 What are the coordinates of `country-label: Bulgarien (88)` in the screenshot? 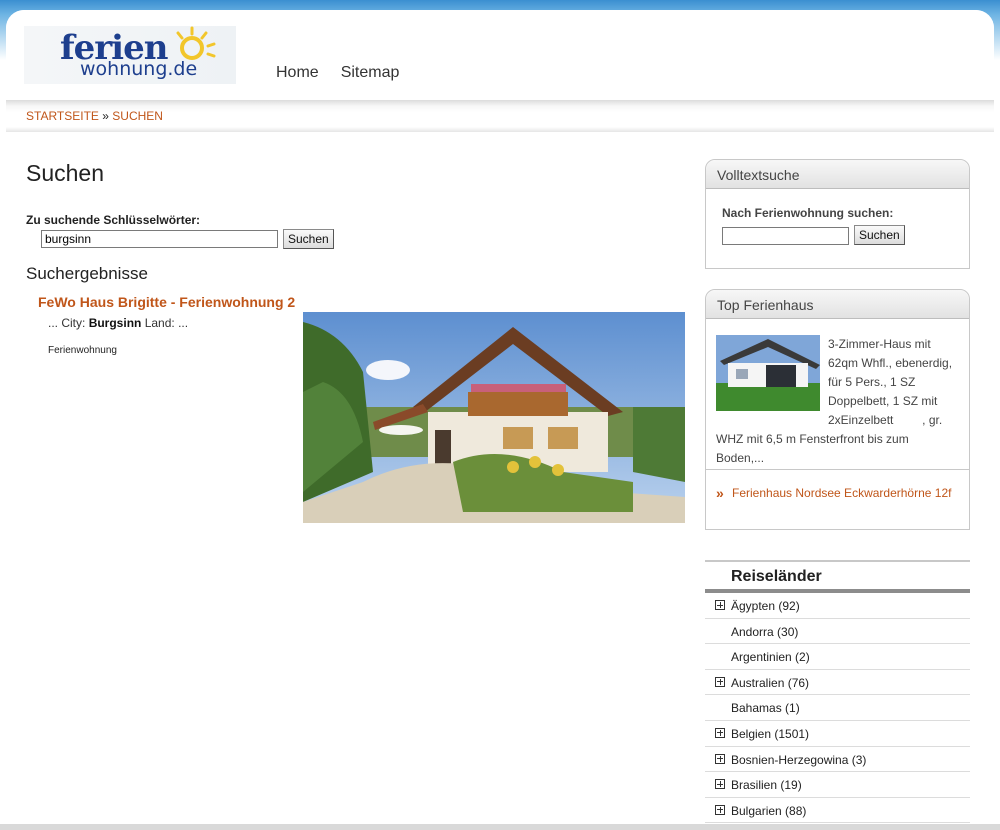 It's located at (769, 810).